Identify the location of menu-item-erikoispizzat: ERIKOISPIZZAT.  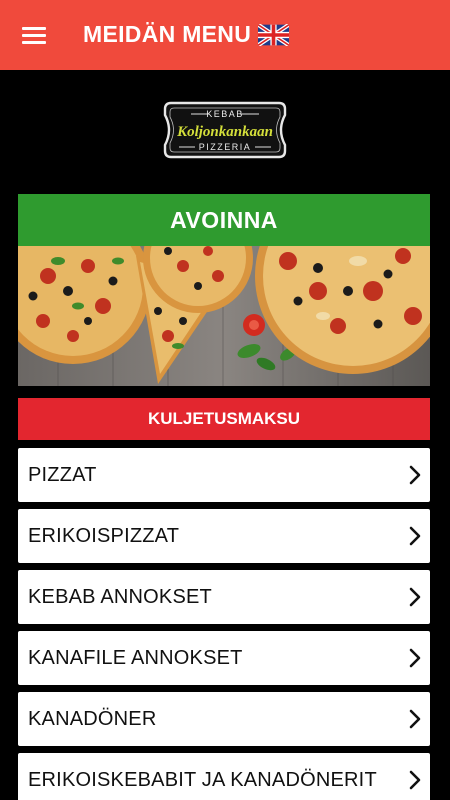
(224, 536).